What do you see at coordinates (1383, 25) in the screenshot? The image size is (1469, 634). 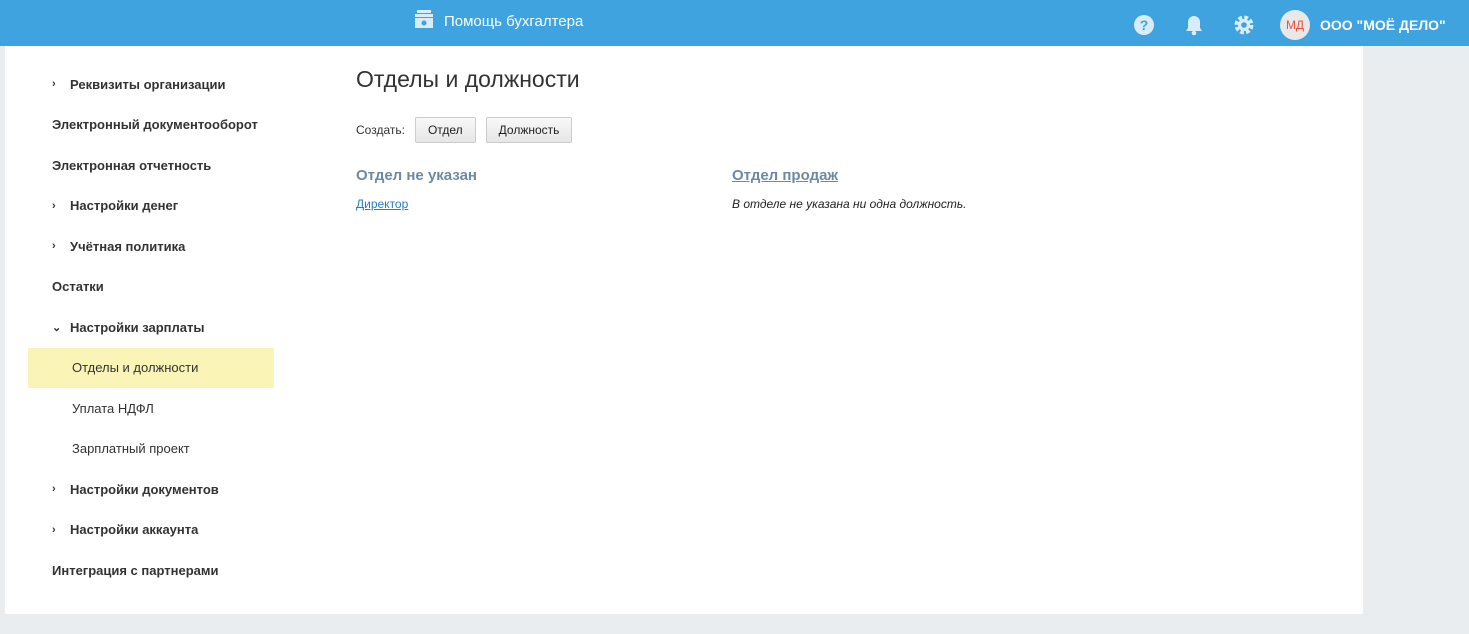 I see `organization-name: ООО "МОЁ ДЕЛО"` at bounding box center [1383, 25].